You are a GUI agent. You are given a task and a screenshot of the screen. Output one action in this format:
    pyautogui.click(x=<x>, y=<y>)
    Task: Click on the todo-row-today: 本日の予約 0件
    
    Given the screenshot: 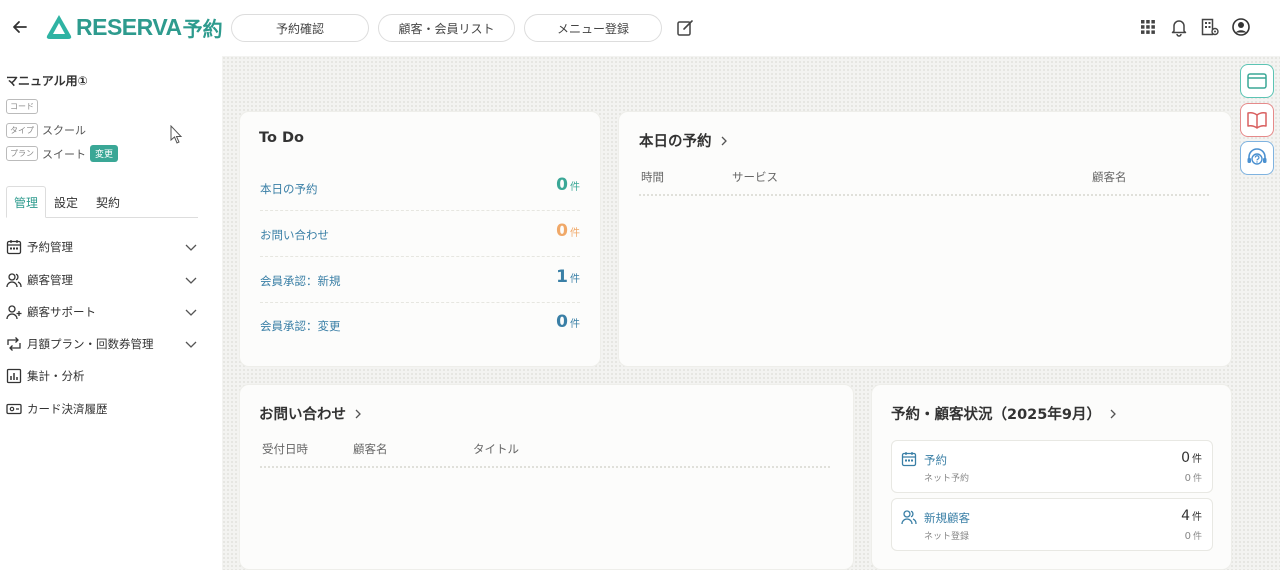 What is the action you would take?
    pyautogui.click(x=420, y=188)
    